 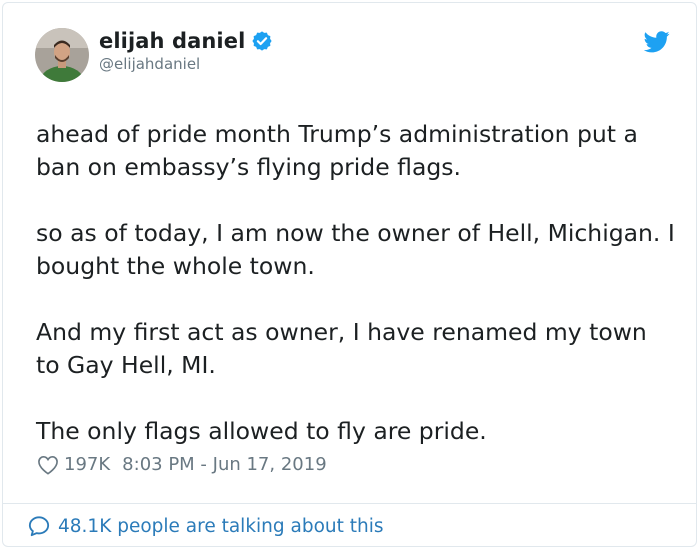 I want to click on tweet-timestamp: 8:03 PM - Jun 17, 2019, so click(x=224, y=464).